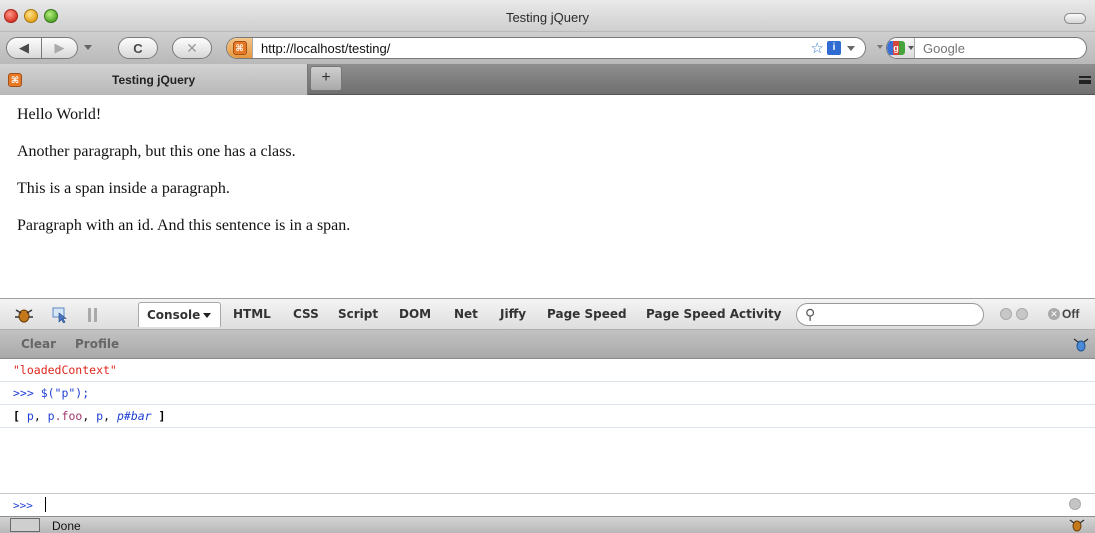 The height and width of the screenshot is (533, 1095). What do you see at coordinates (547, 393) in the screenshot?
I see `console-command-row: >>> $("p");` at bounding box center [547, 393].